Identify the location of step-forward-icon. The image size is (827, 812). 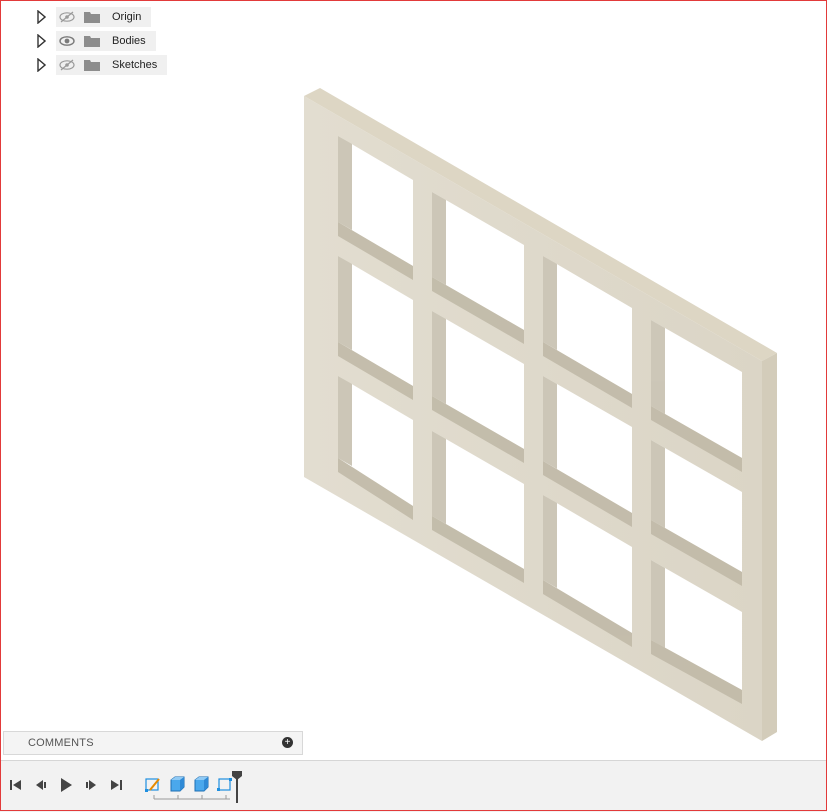
(91, 785).